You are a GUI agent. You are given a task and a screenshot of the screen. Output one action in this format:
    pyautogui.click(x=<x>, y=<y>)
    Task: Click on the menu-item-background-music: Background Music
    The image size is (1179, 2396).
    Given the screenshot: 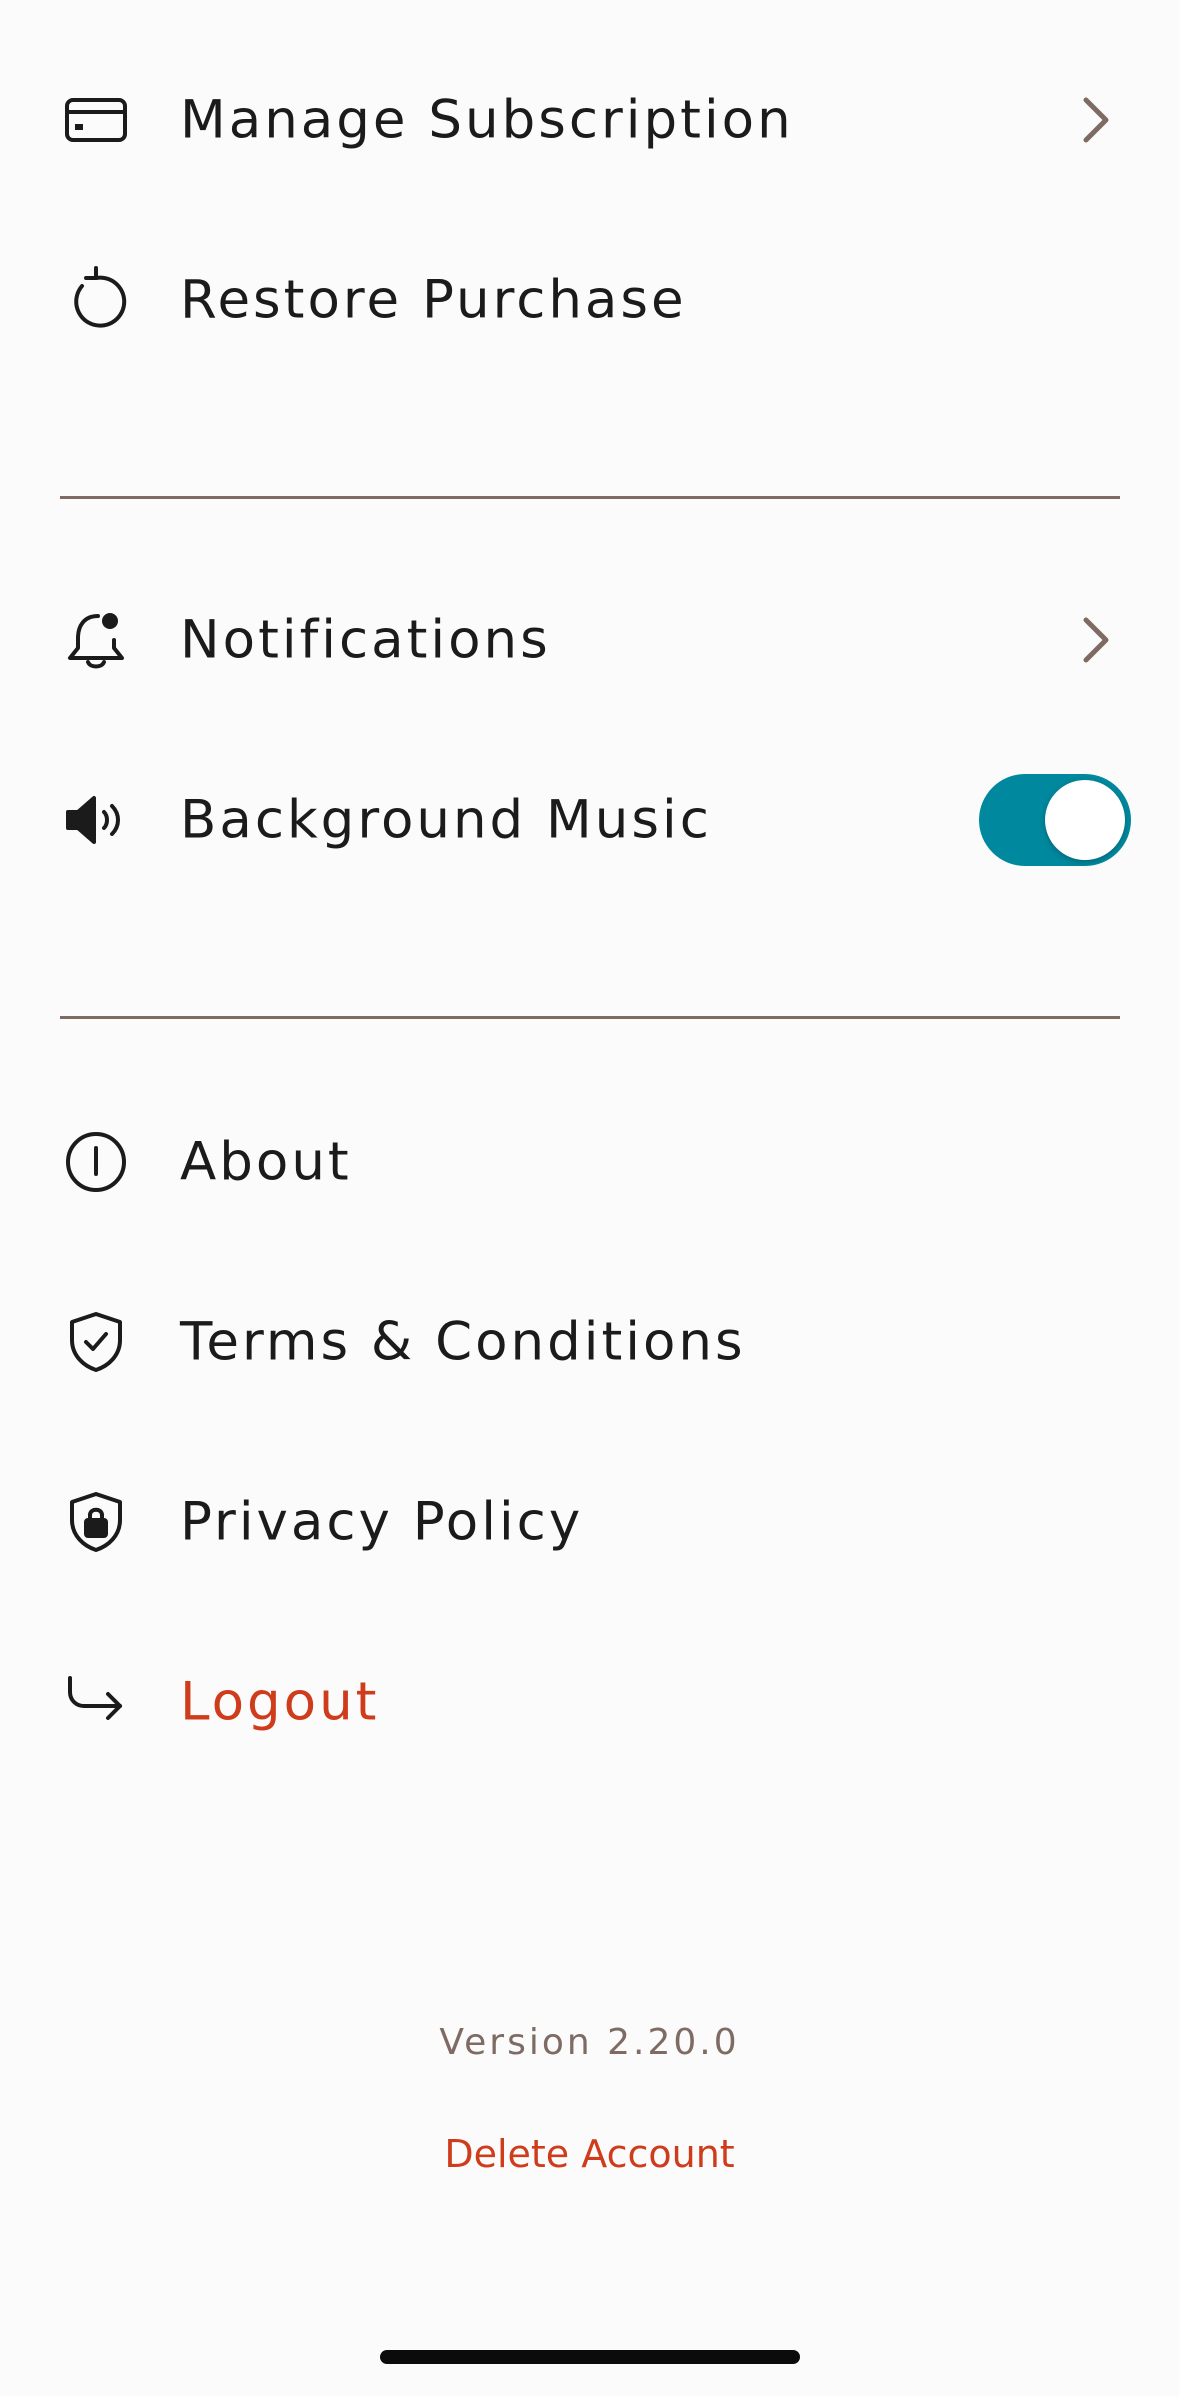 What is the action you would take?
    pyautogui.click(x=589, y=820)
    